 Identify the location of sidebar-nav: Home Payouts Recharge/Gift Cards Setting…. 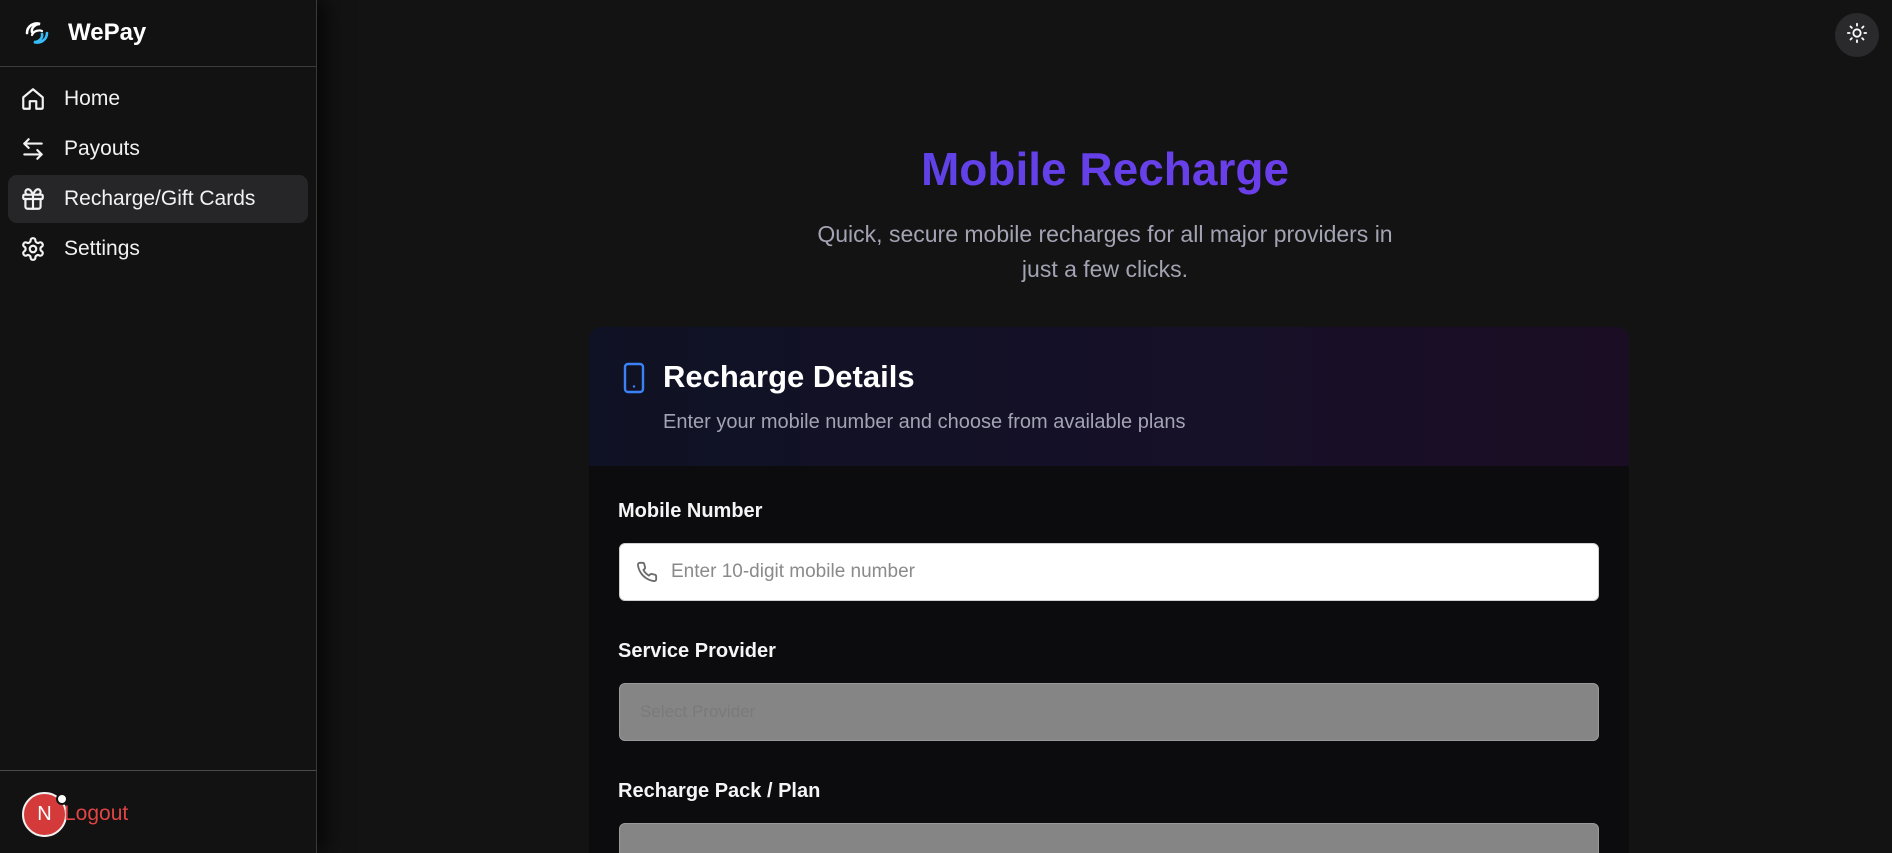
(158, 175).